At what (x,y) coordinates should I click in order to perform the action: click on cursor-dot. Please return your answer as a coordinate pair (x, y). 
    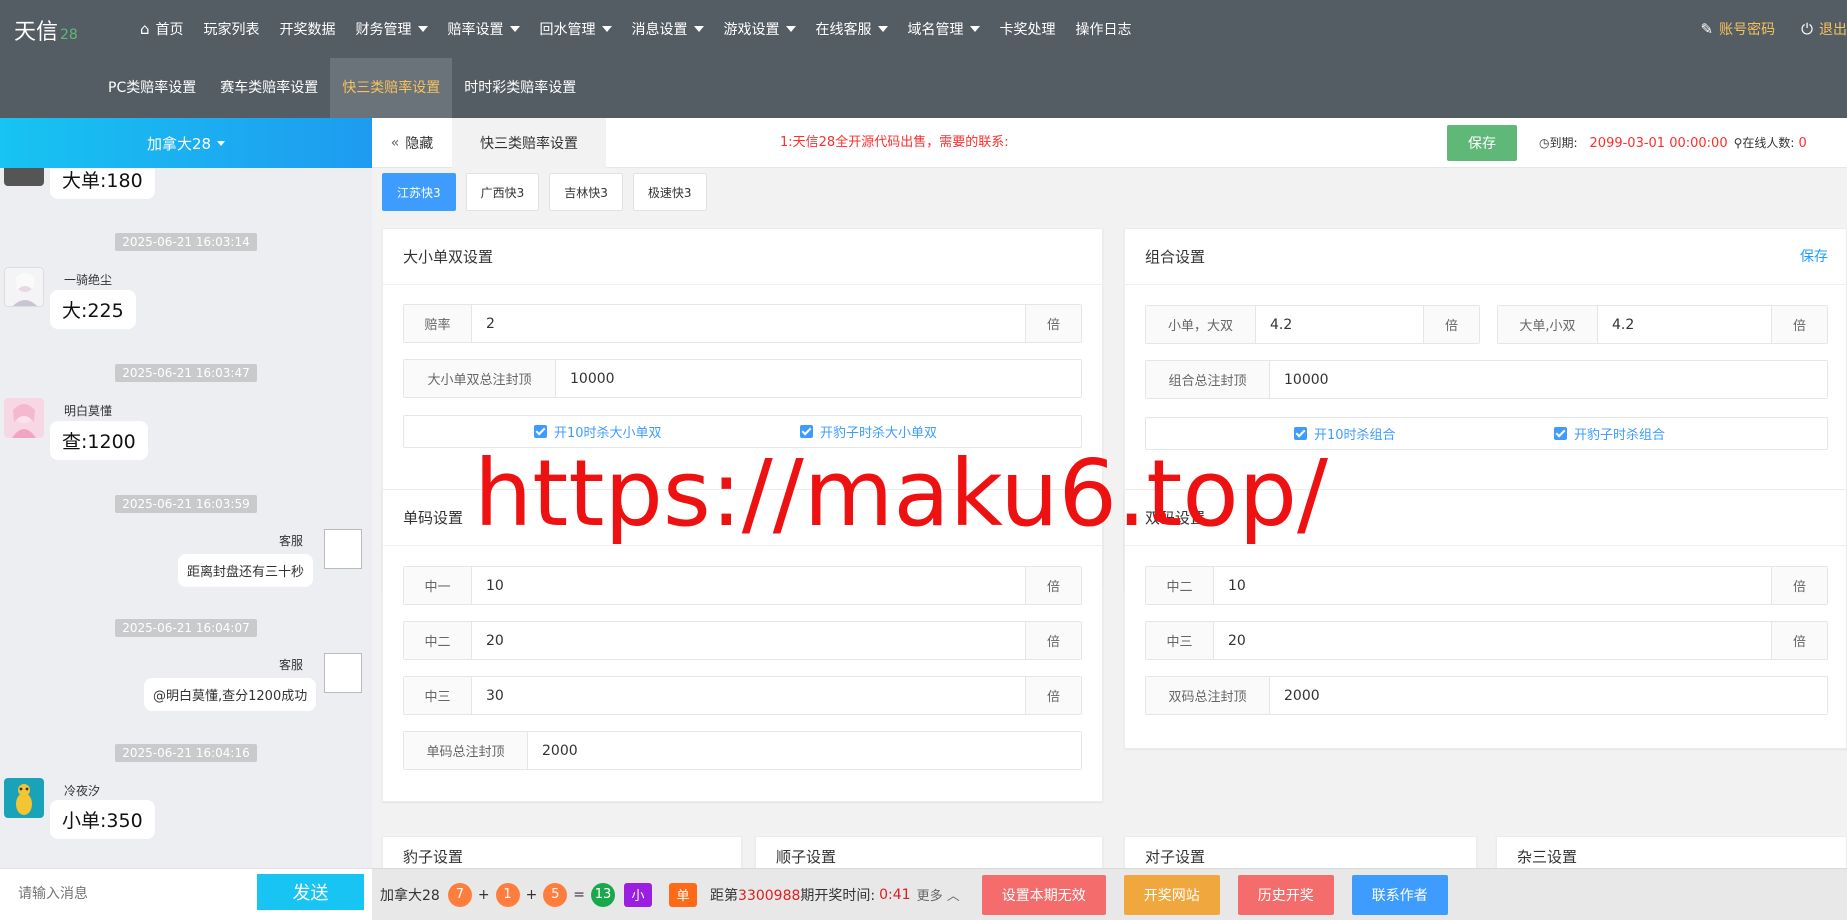
    Looking at the image, I should click on (1160, 516).